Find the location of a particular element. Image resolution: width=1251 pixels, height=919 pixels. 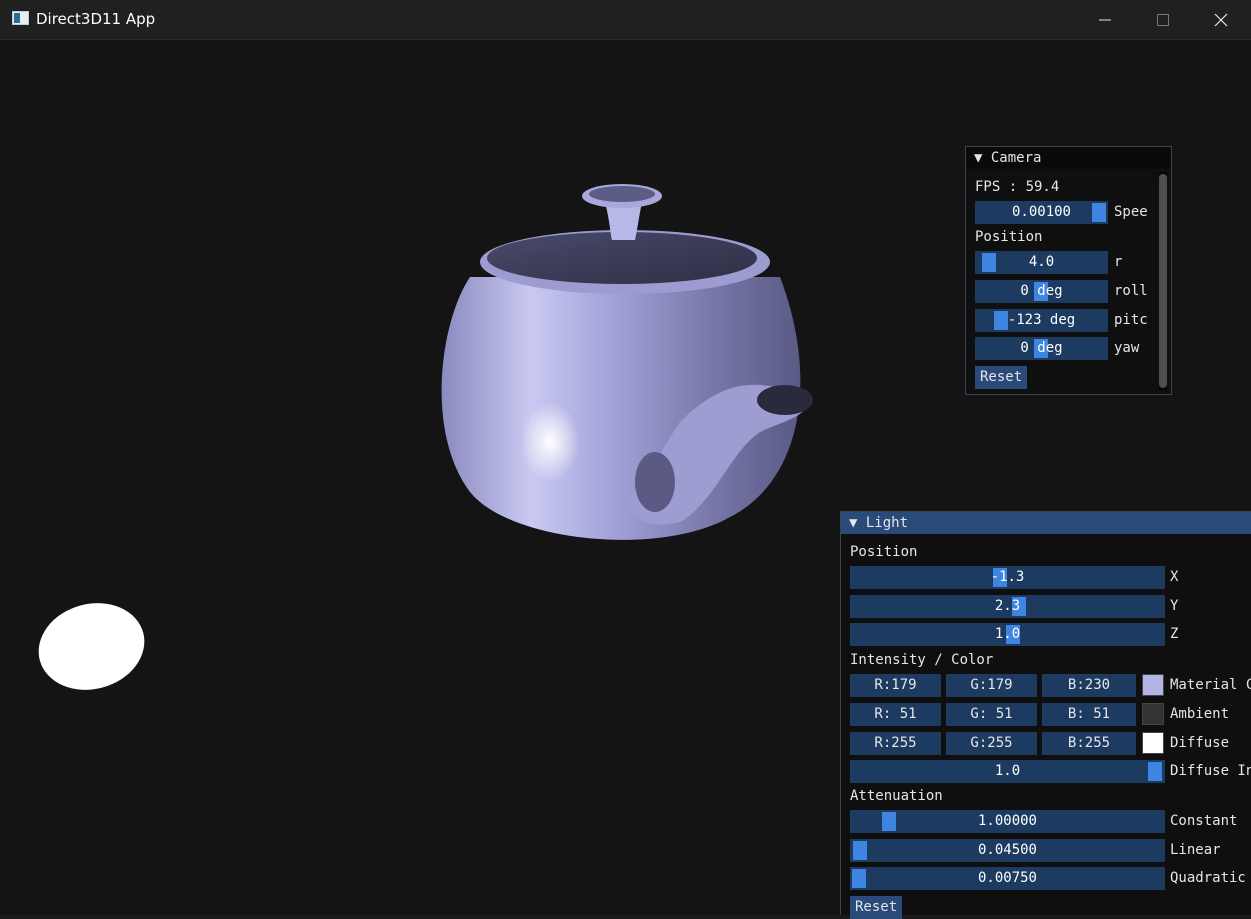

quadratic-slider: 0.00750 is located at coordinates (1007, 878).